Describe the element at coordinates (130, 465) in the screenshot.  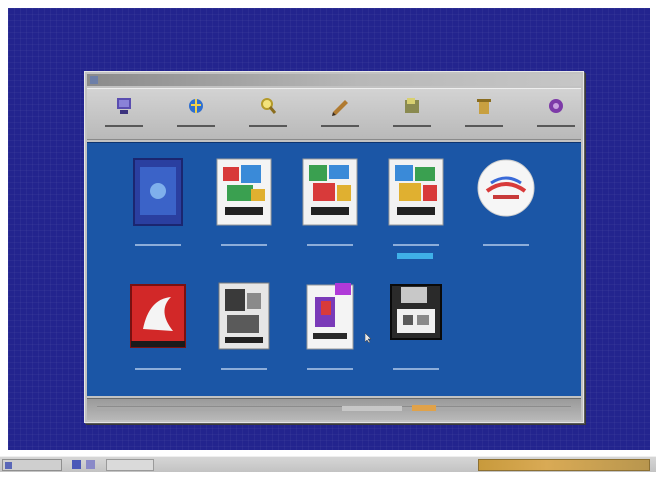
I see `taskbar-window-button` at that location.